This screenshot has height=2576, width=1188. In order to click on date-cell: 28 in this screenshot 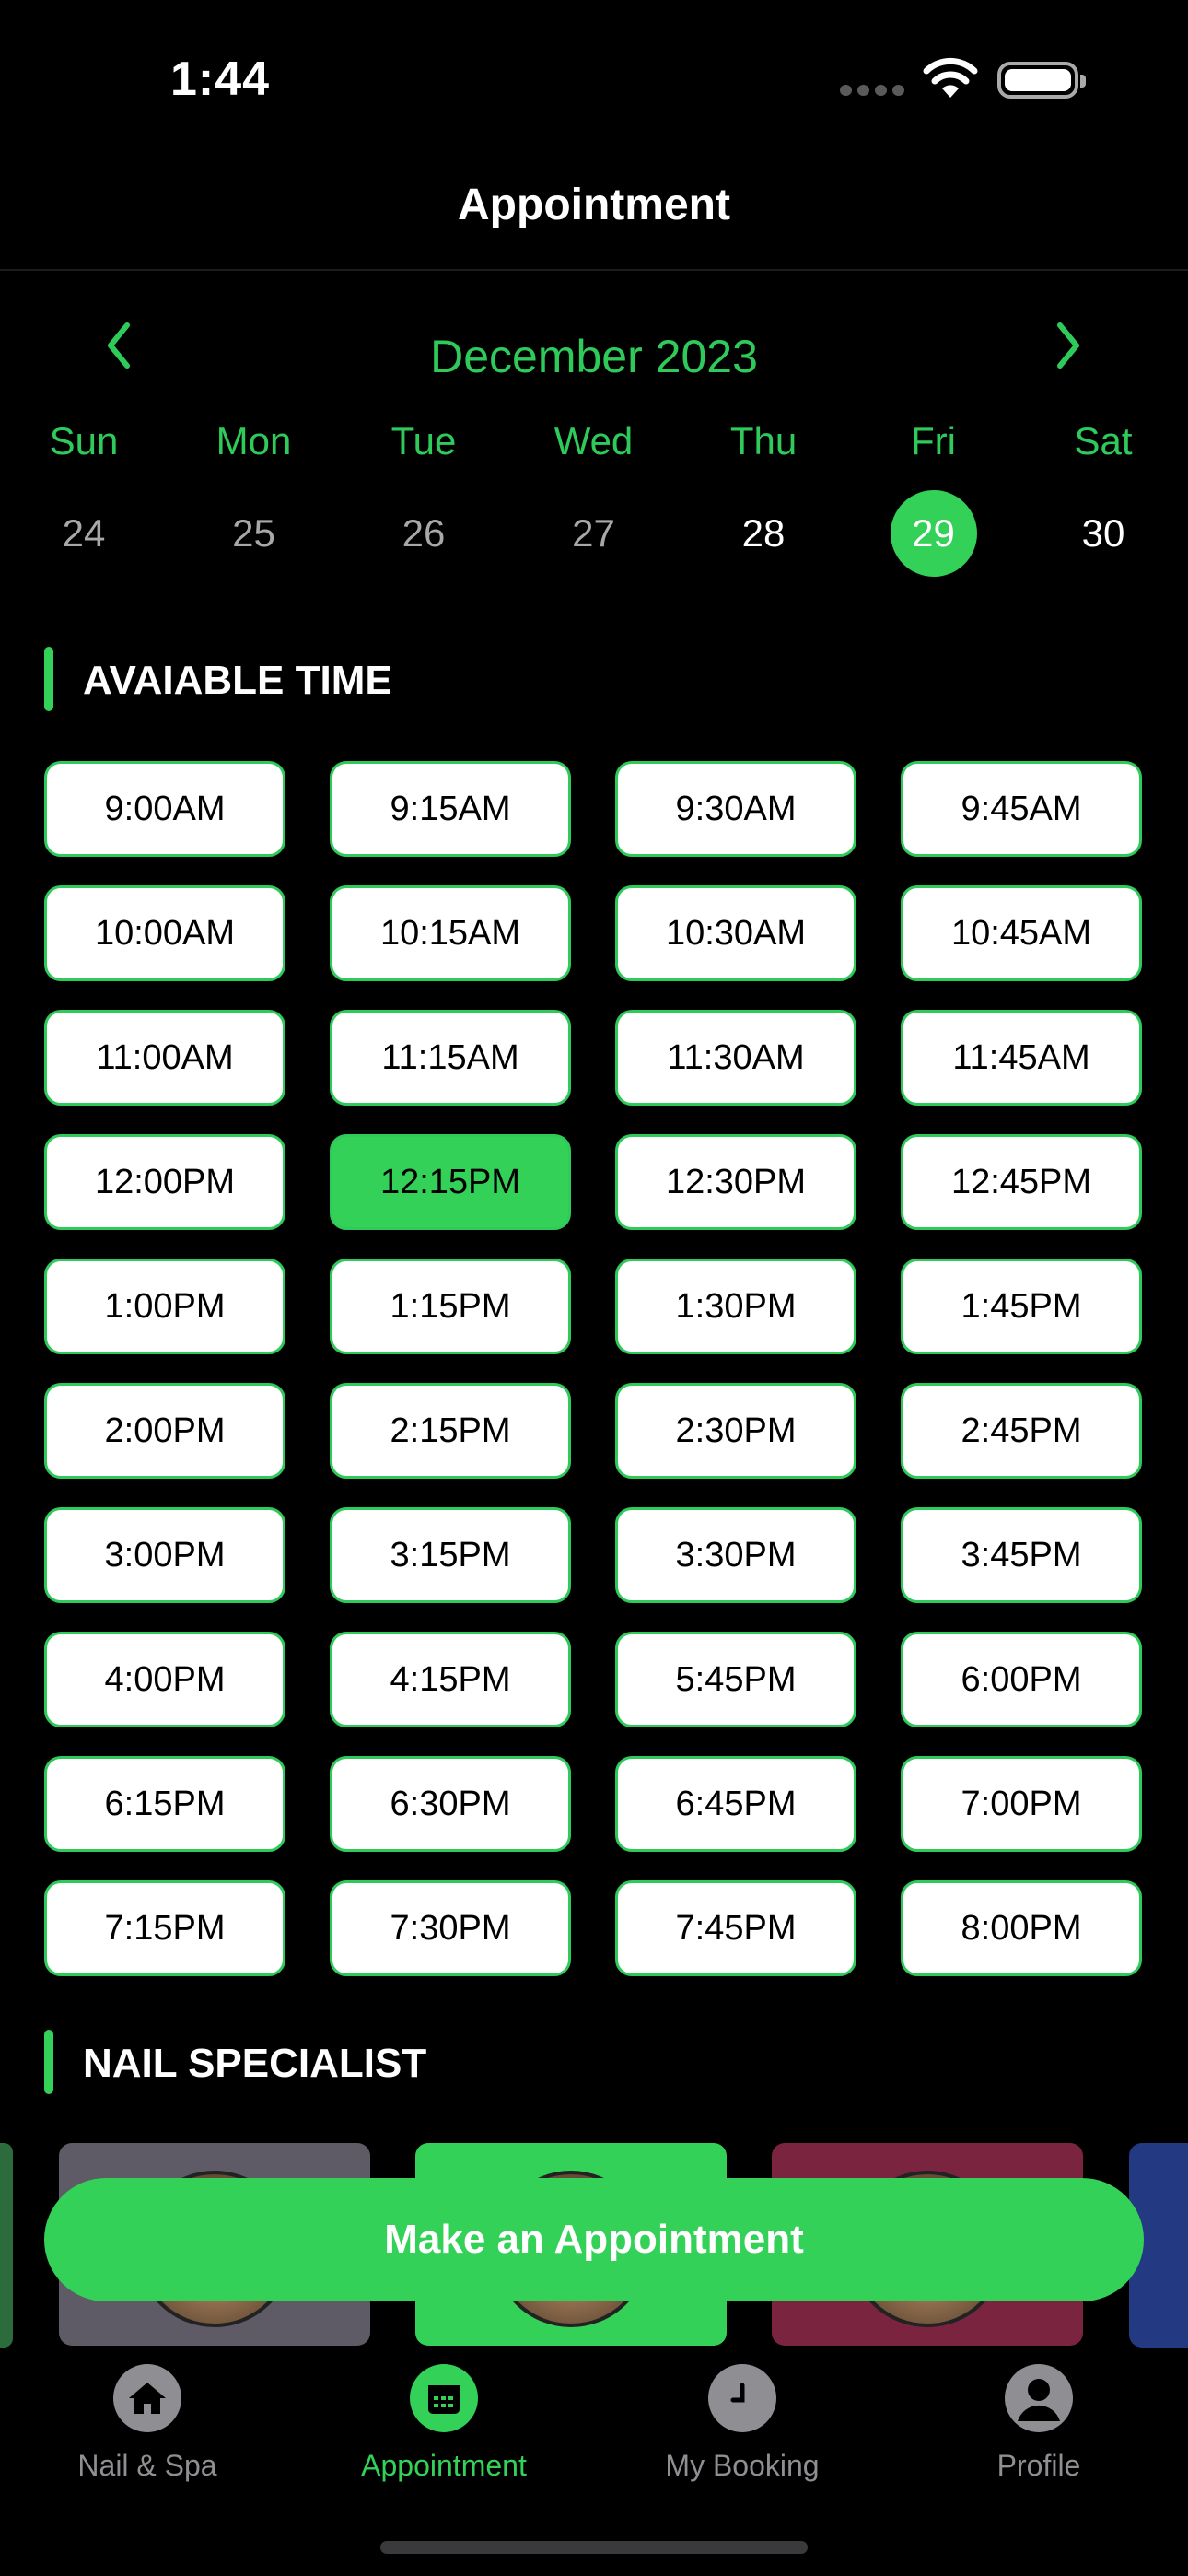, I will do `click(763, 533)`.